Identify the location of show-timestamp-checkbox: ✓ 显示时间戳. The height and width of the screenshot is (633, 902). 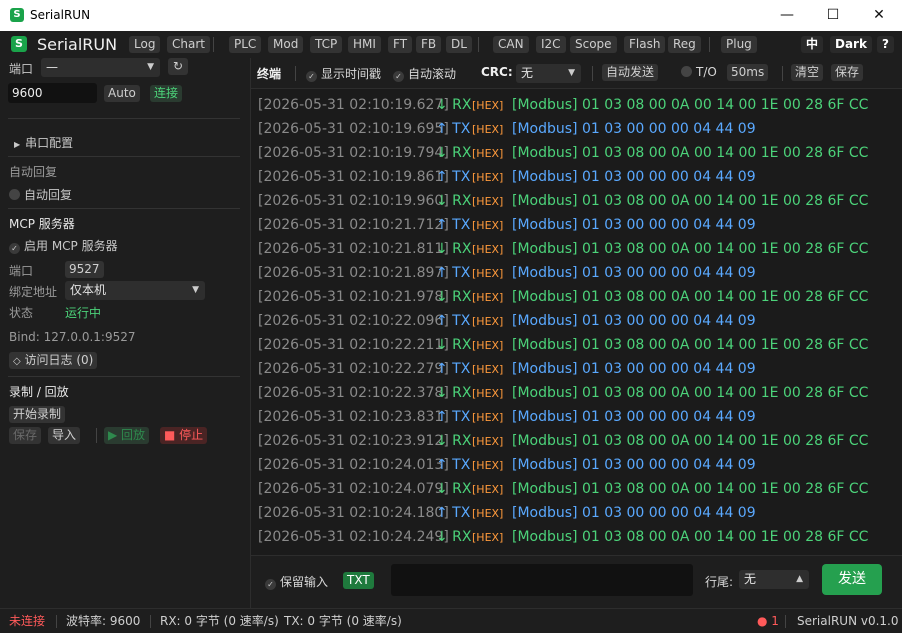
(343, 73).